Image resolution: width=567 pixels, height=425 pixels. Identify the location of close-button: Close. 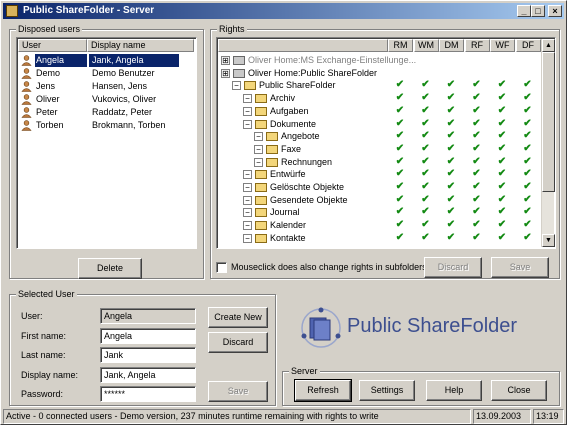
(519, 390).